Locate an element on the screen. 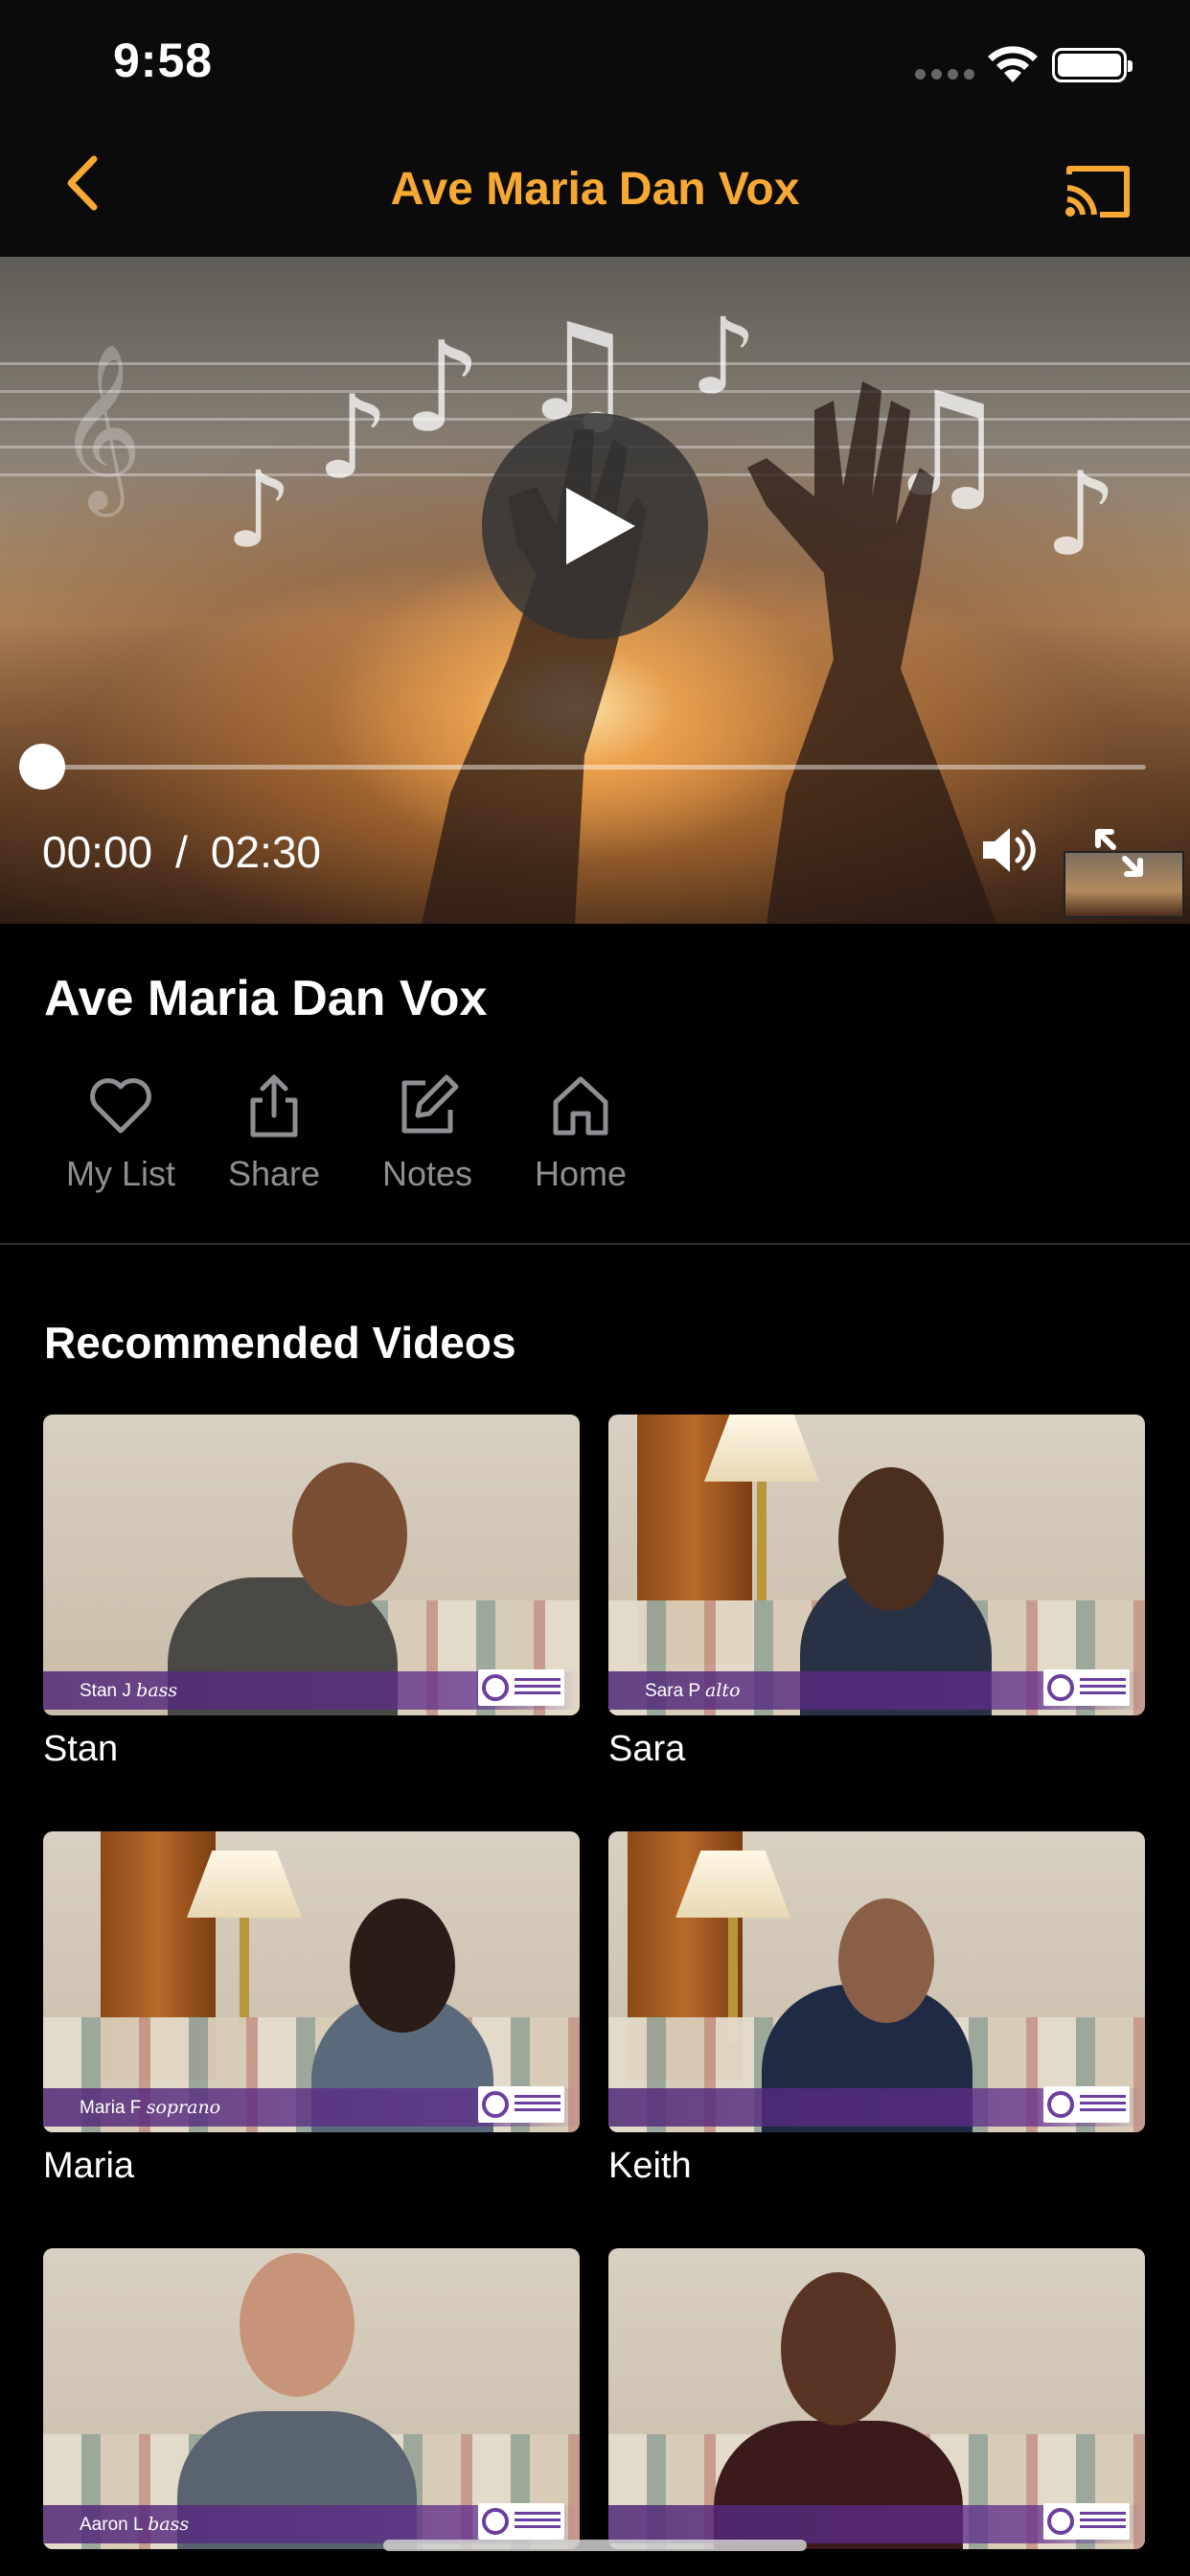 The image size is (1190, 2576). navigation-bar: Ave Maria Dan Vox is located at coordinates (595, 191).